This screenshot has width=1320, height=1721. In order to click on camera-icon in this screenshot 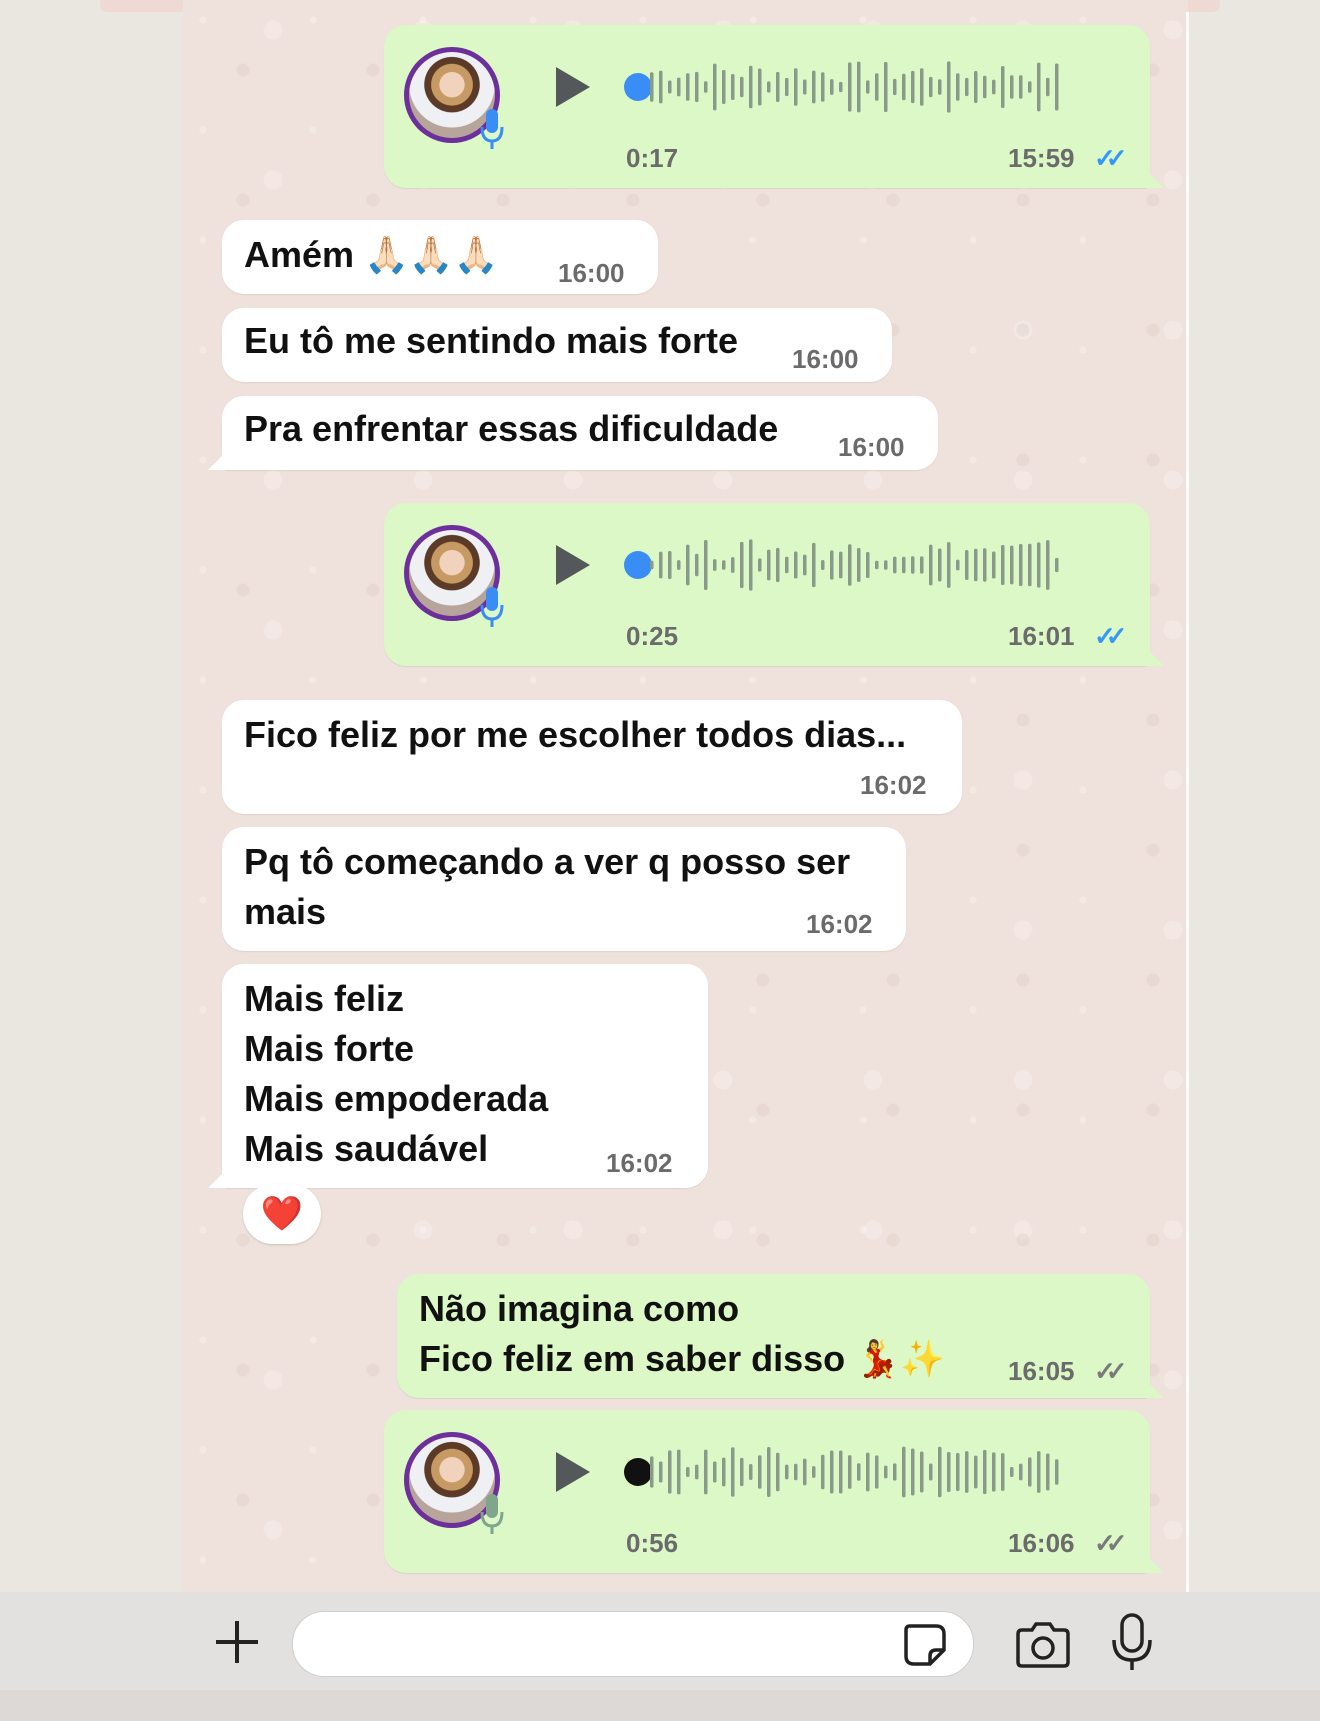, I will do `click(1043, 1645)`.